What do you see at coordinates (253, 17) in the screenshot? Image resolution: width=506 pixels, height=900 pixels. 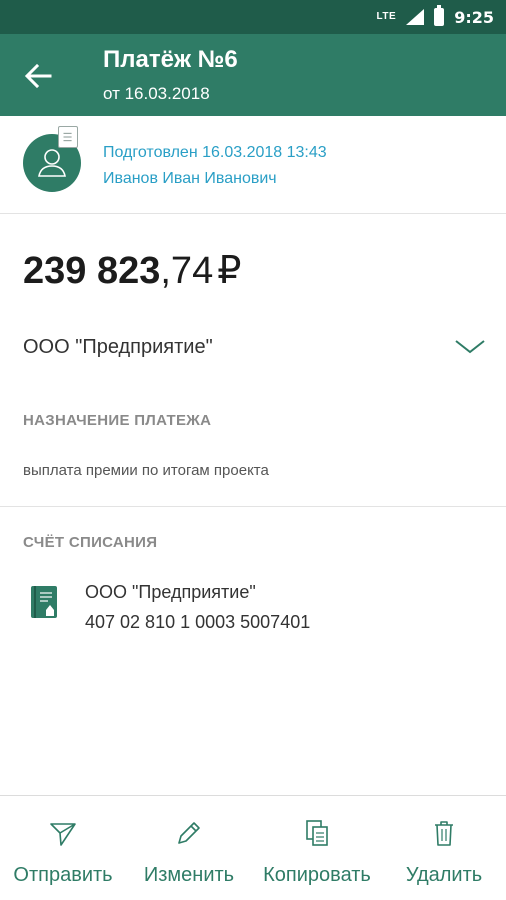 I see `status-bar: LTE 9:25` at bounding box center [253, 17].